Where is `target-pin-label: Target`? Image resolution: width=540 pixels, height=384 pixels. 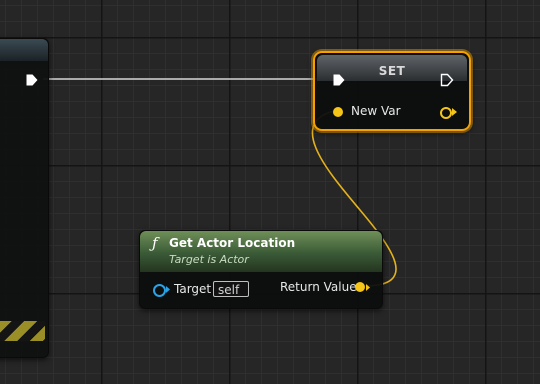
target-pin-label: Target is located at coordinates (193, 289).